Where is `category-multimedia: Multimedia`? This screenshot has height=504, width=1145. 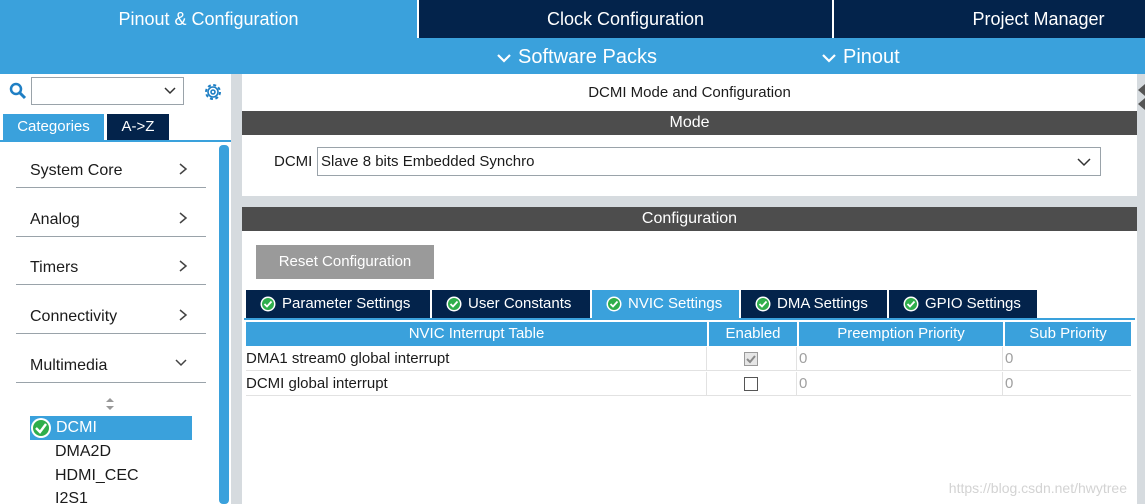
category-multimedia: Multimedia is located at coordinates (111, 366).